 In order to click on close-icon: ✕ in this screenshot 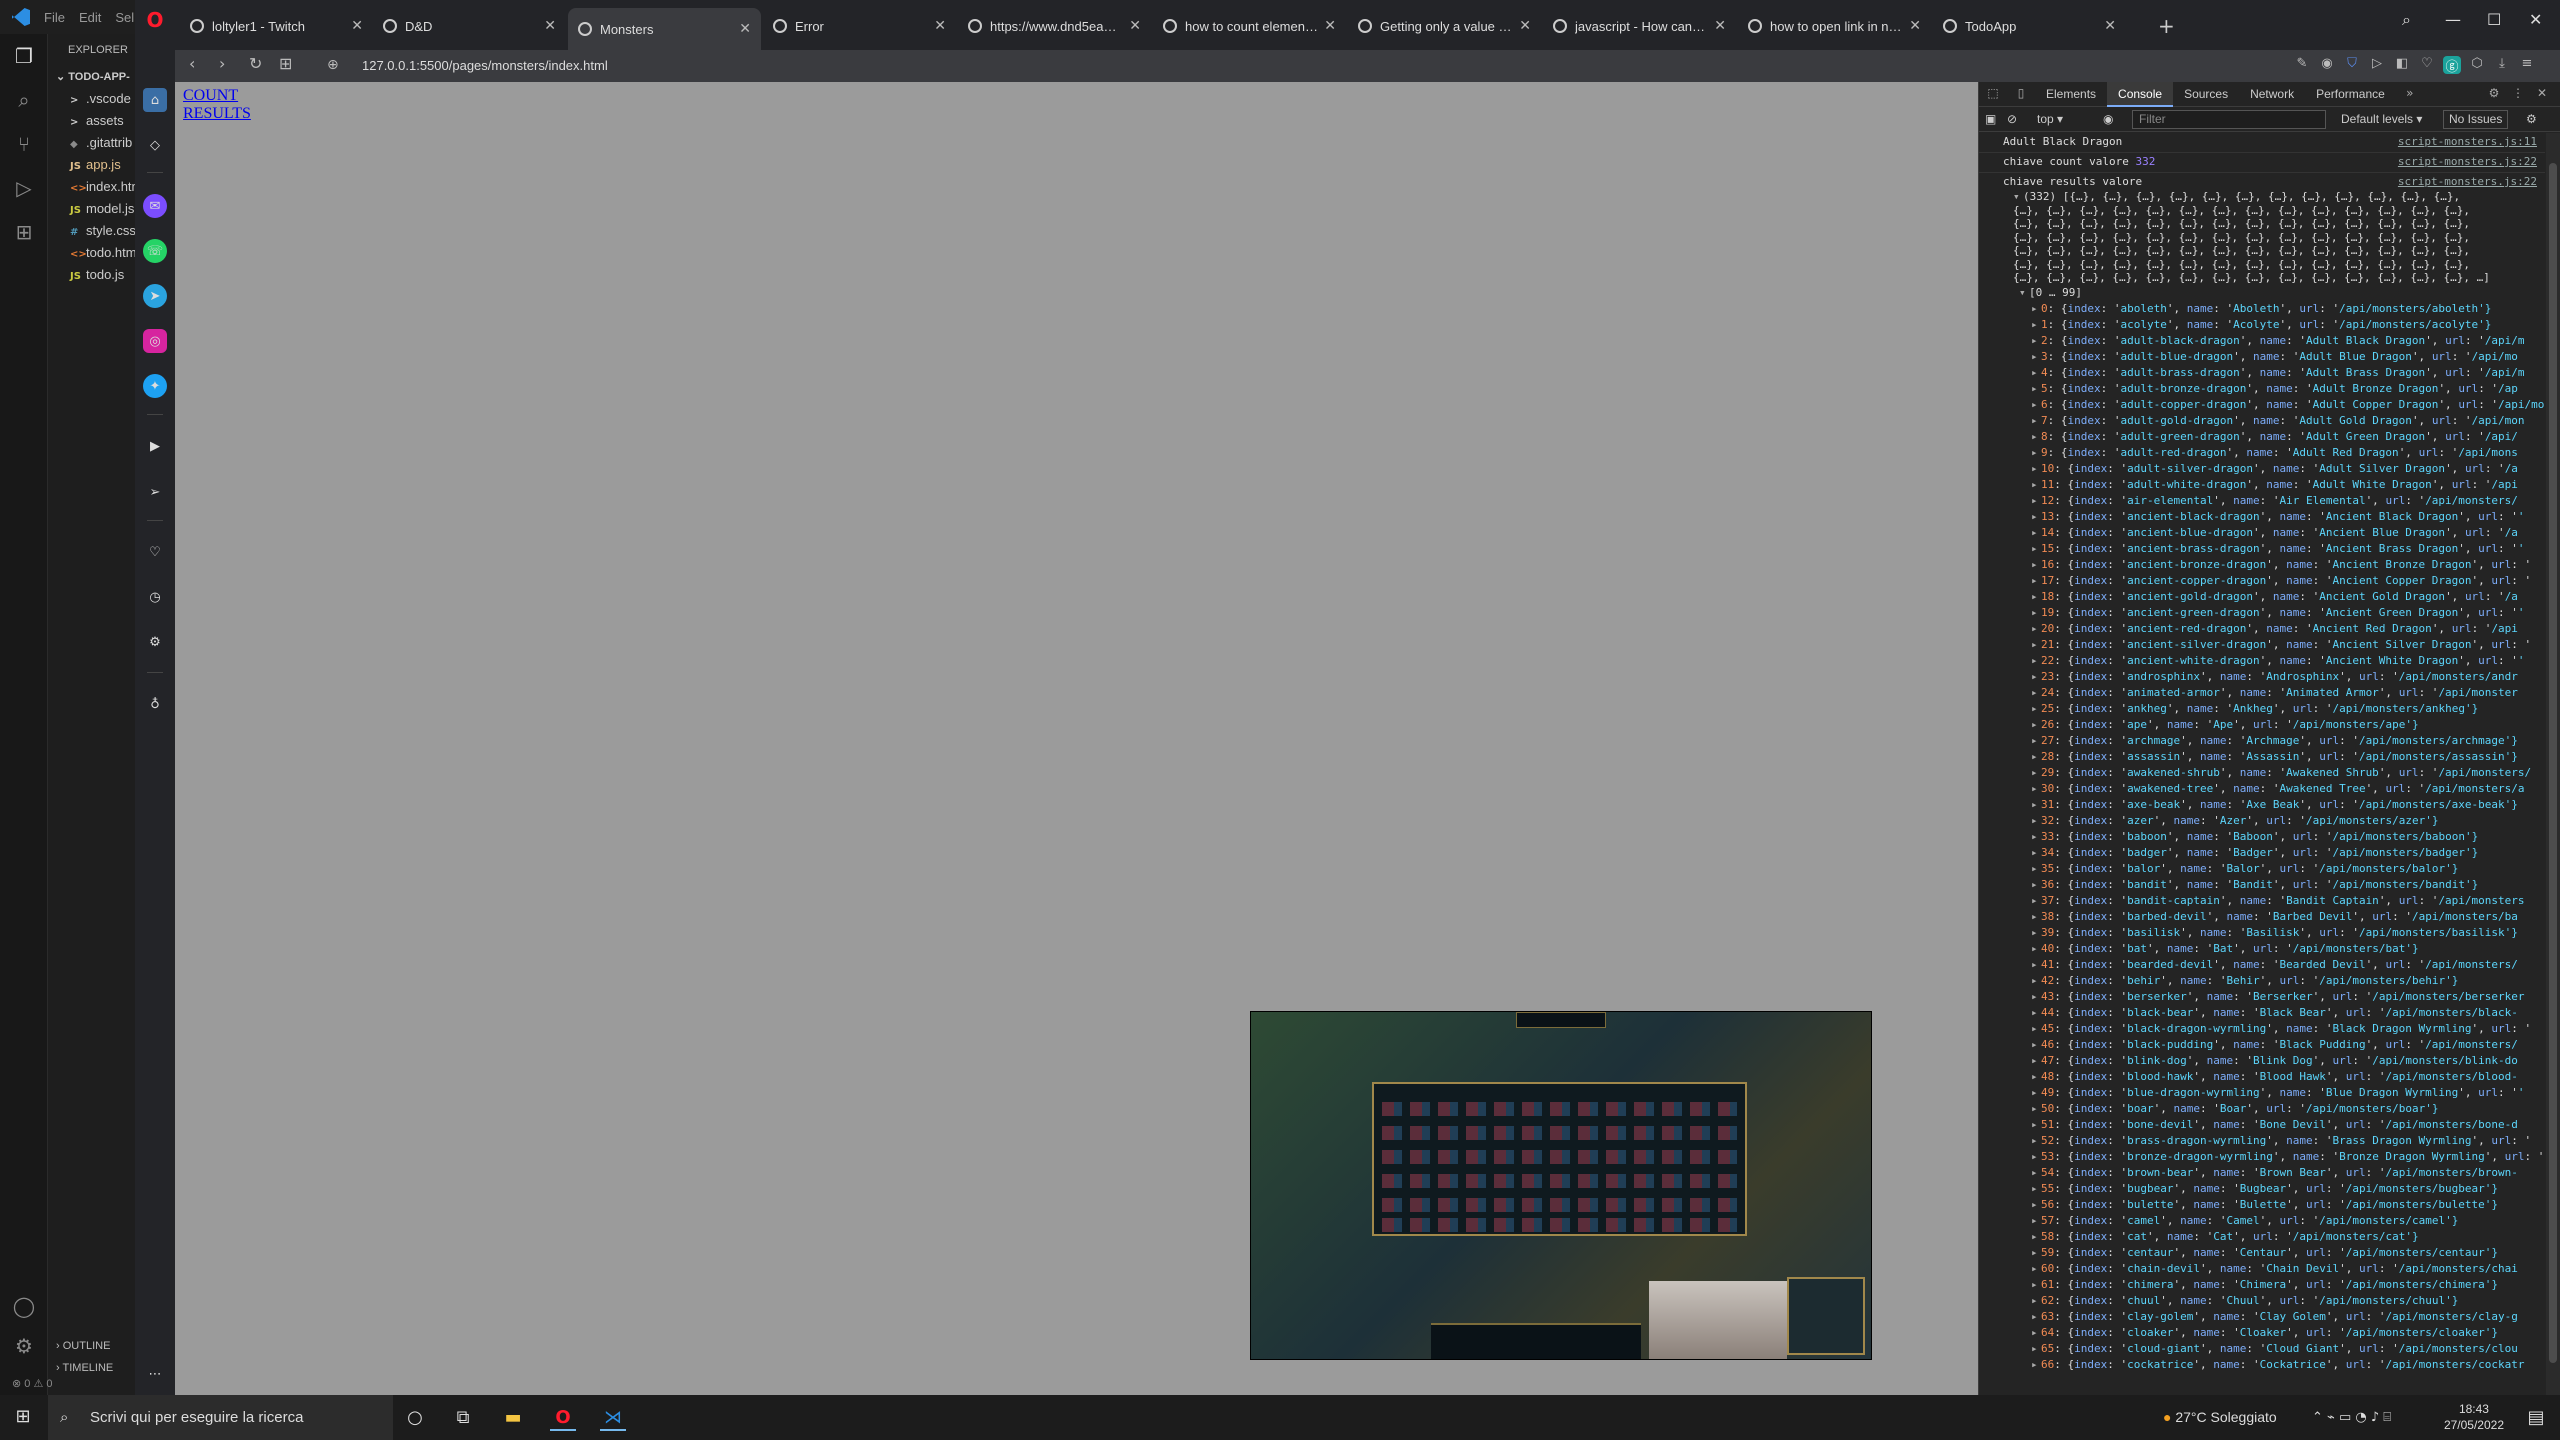, I will do `click(2542, 94)`.